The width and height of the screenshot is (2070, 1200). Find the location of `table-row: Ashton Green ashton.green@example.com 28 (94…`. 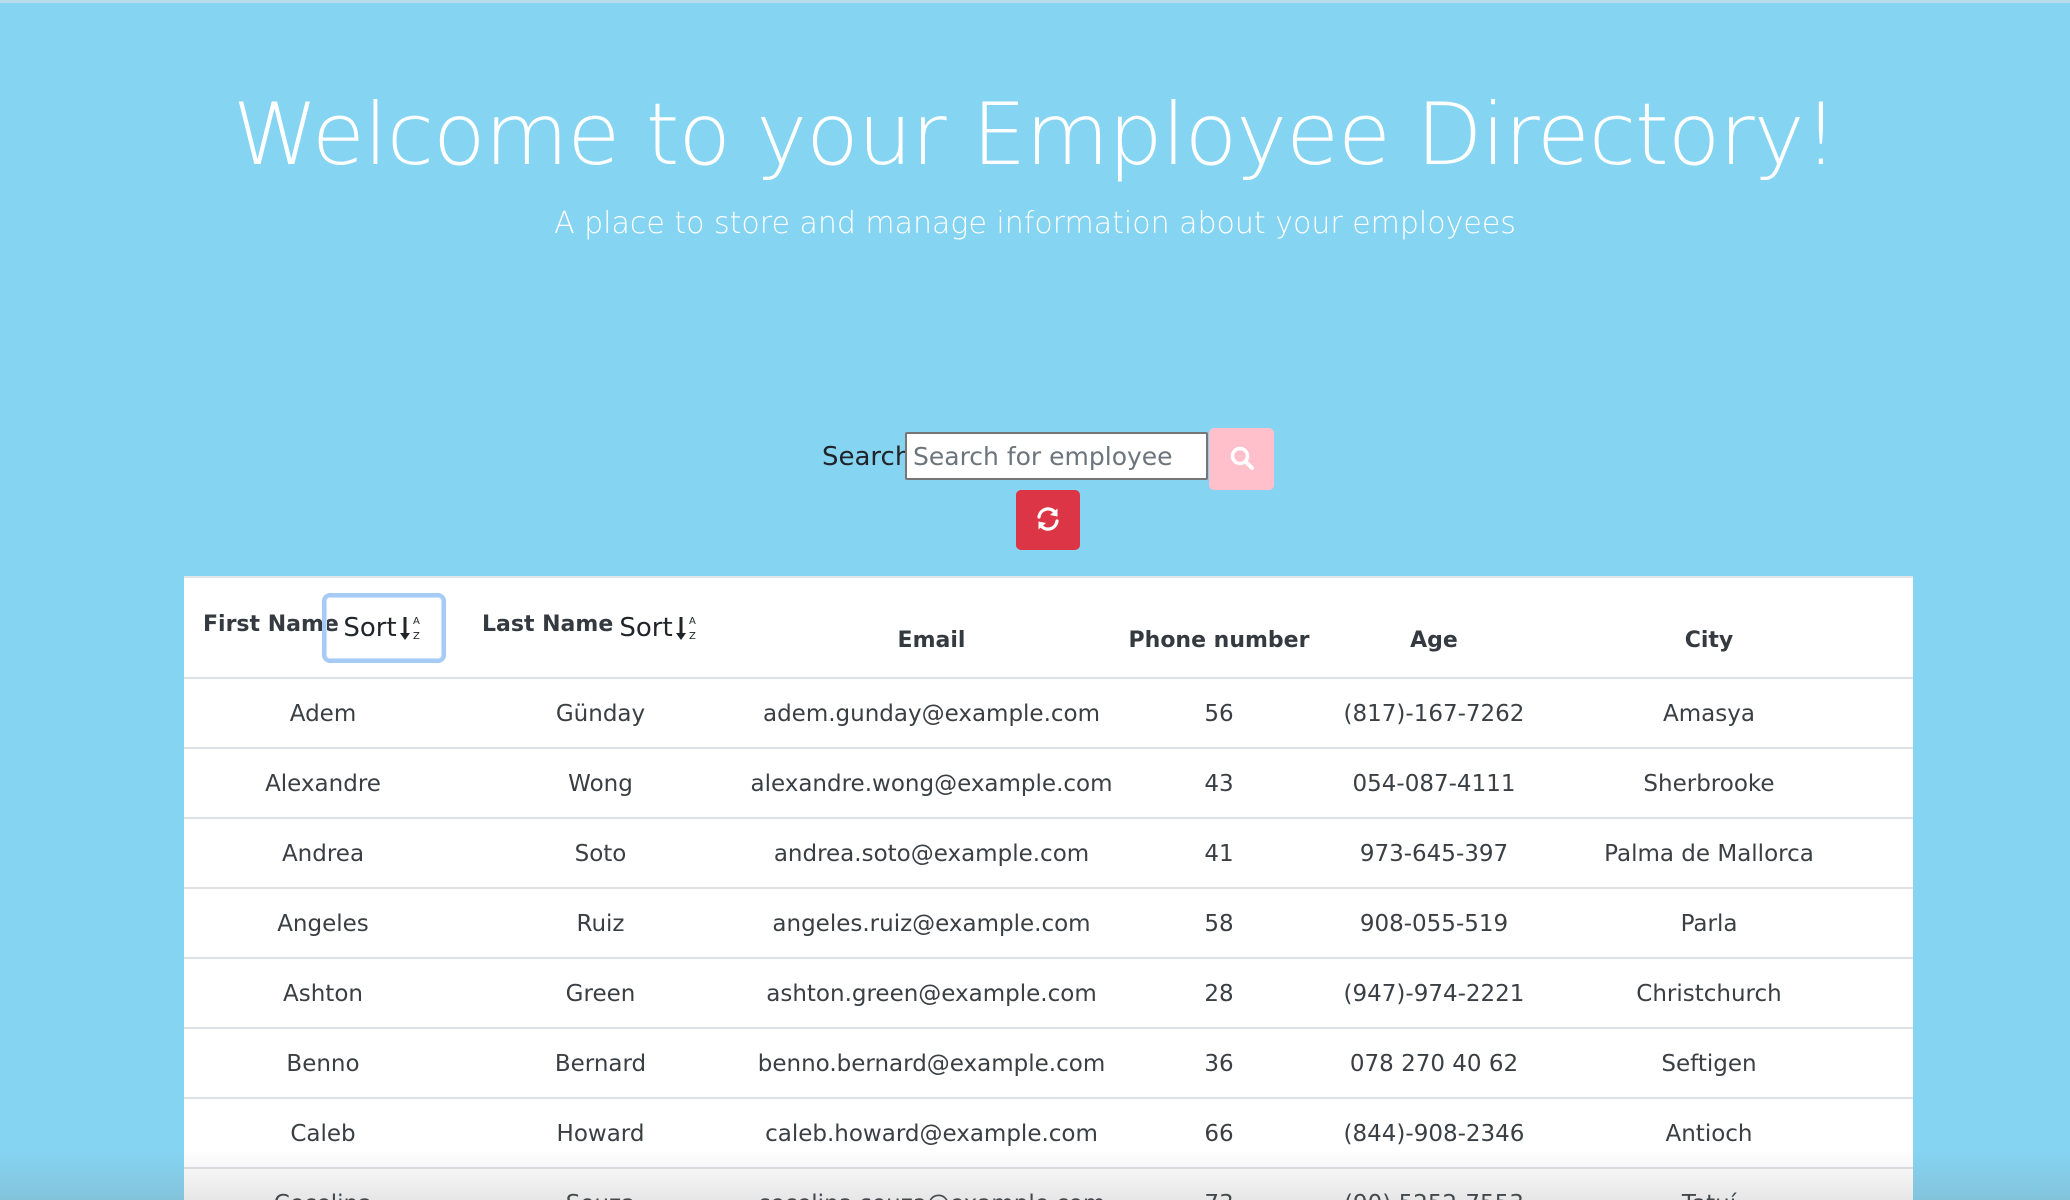

table-row: Ashton Green ashton.green@example.com 28 (94… is located at coordinates (1048, 994).